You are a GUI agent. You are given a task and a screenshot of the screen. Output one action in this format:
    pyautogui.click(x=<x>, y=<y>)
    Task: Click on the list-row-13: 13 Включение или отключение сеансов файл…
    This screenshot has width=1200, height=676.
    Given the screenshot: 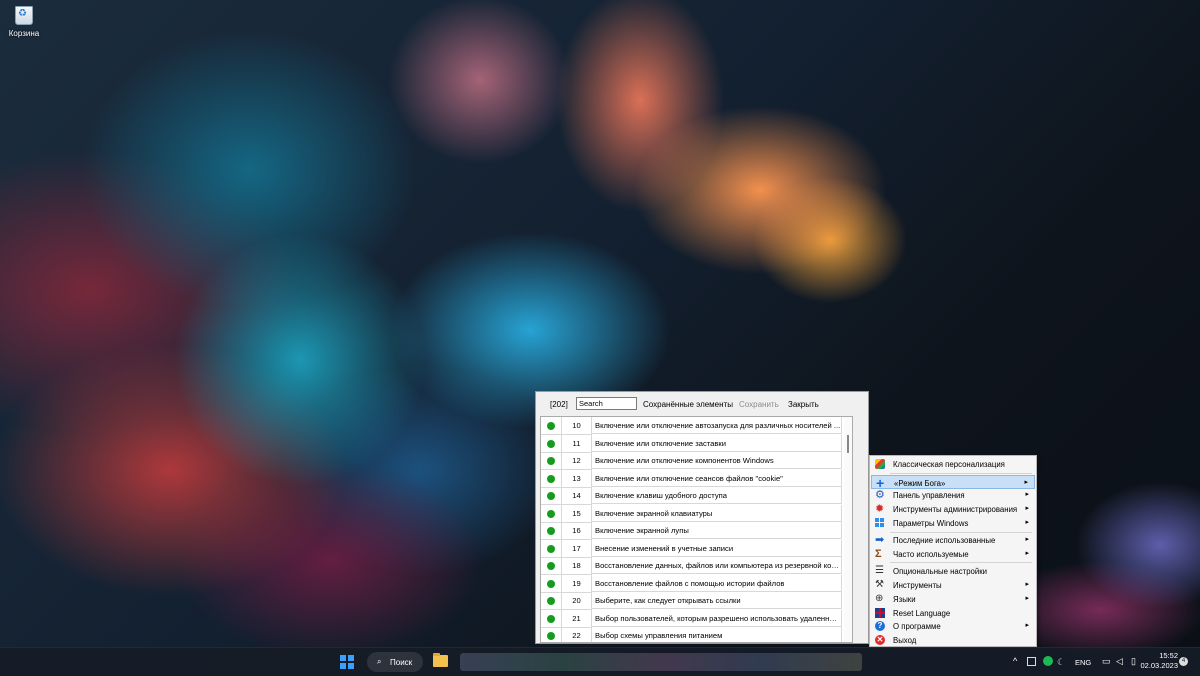 What is the action you would take?
    pyautogui.click(x=692, y=478)
    